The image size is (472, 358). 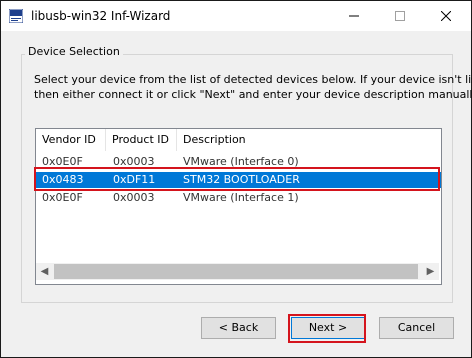 What do you see at coordinates (141, 140) in the screenshot?
I see `column-header-product-id: Product ID` at bounding box center [141, 140].